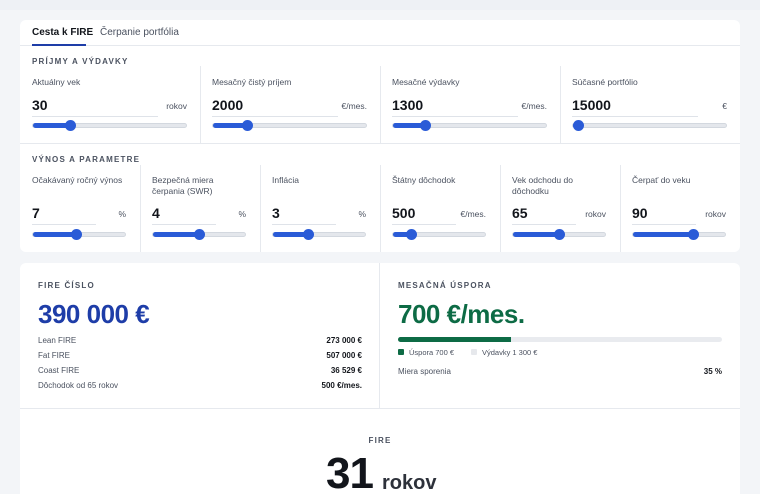  What do you see at coordinates (426, 125) in the screenshot?
I see `monthly-expenses-slider-thumb` at bounding box center [426, 125].